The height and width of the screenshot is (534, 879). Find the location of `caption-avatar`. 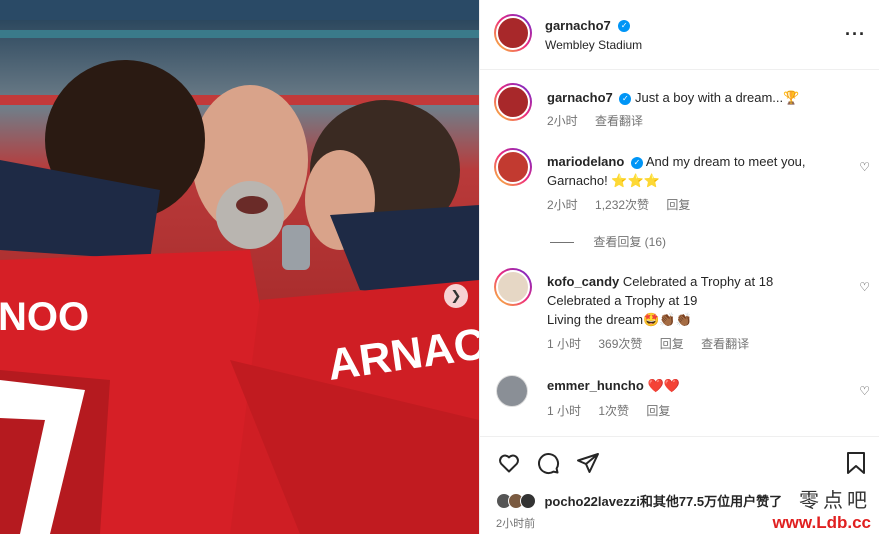

caption-avatar is located at coordinates (513, 102).